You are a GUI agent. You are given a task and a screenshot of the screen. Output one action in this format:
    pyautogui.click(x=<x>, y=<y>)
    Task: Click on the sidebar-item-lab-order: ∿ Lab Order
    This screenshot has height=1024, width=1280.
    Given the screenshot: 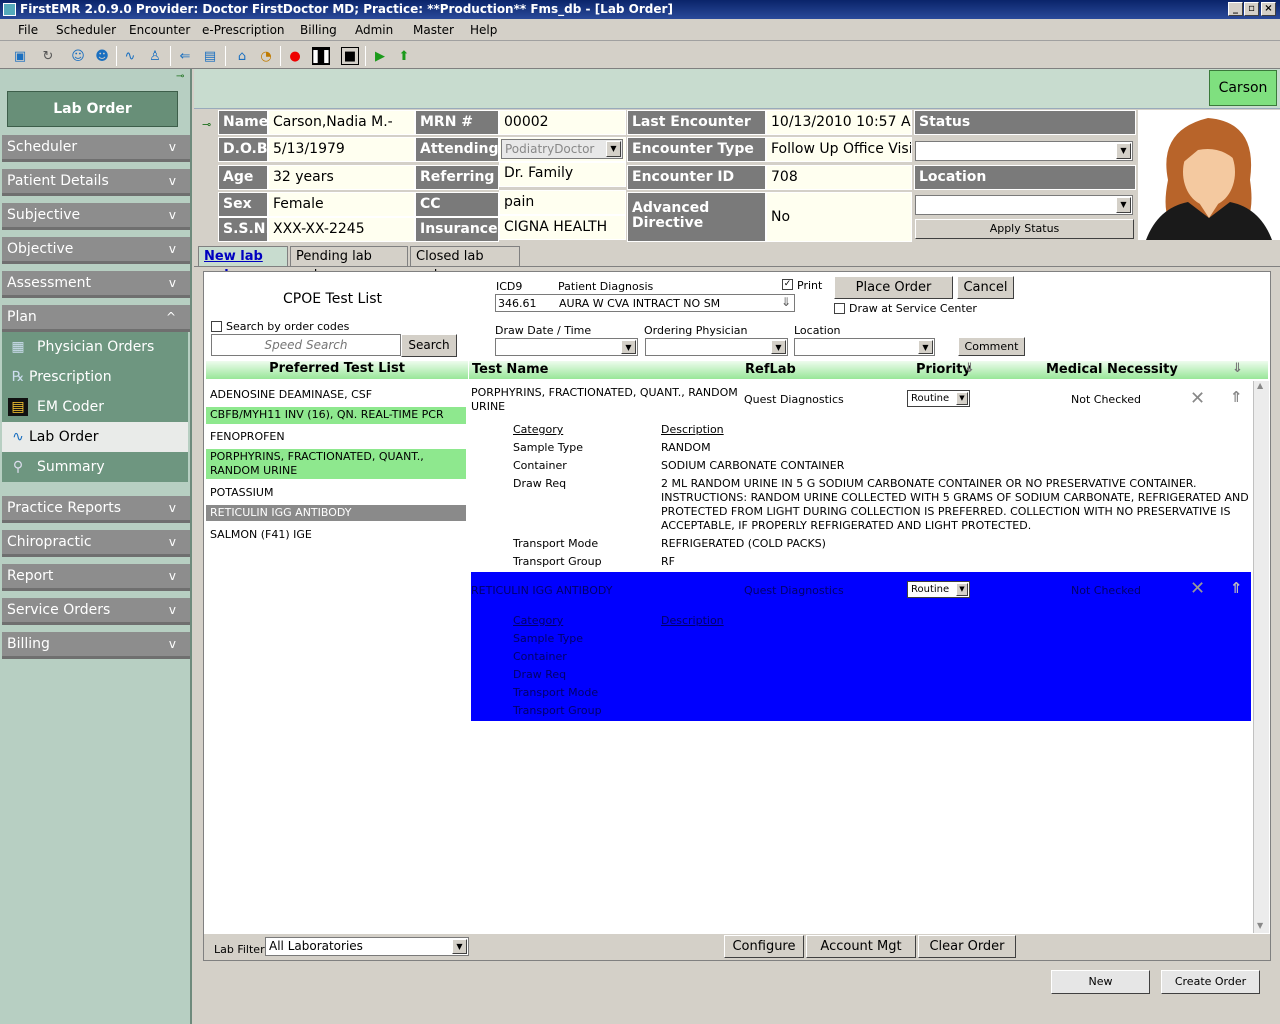 What is the action you would take?
    pyautogui.click(x=95, y=437)
    